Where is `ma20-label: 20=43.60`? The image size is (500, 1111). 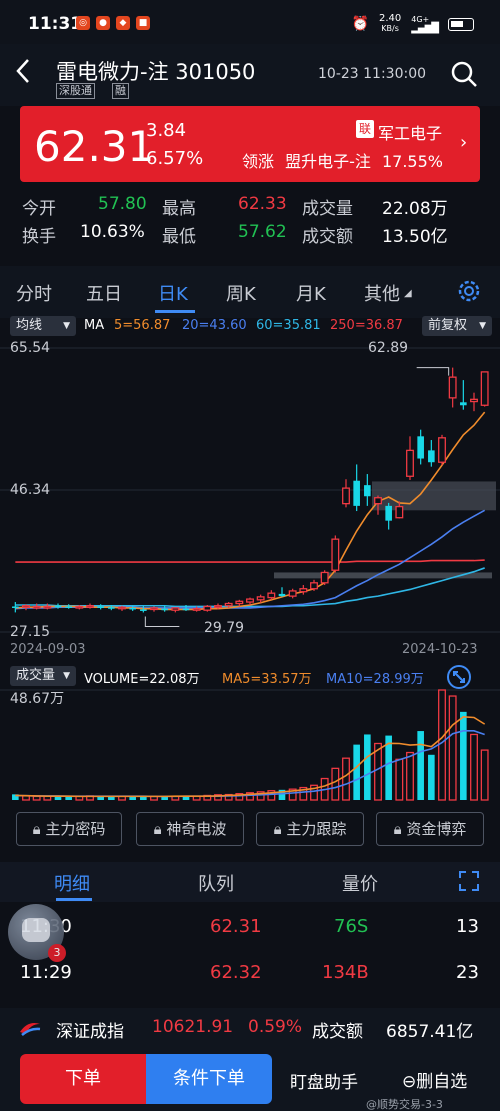
ma20-label: 20=43.60 is located at coordinates (214, 325).